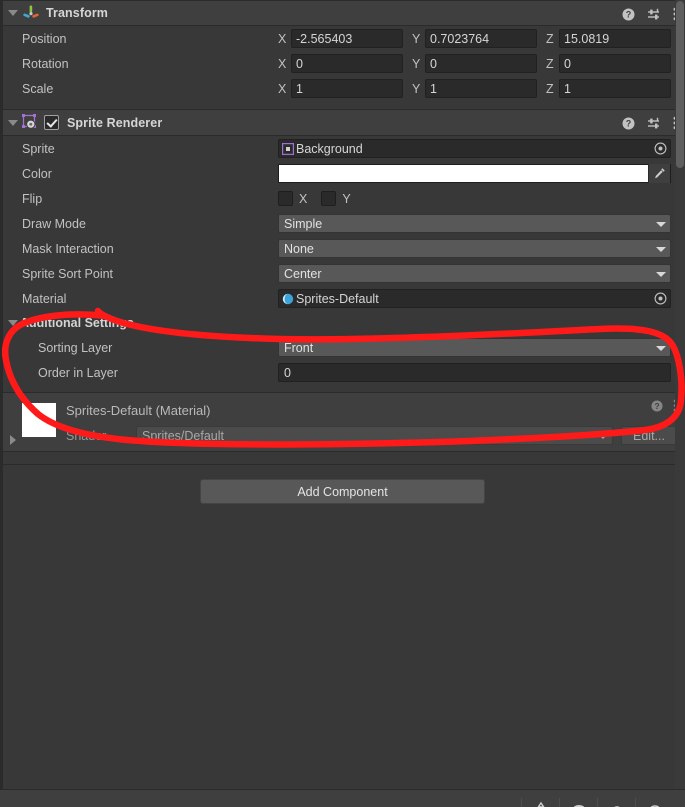 Image resolution: width=685 pixels, height=807 pixels. Describe the element at coordinates (474, 248) in the screenshot. I see `mask-interaction-dropdown: None` at that location.